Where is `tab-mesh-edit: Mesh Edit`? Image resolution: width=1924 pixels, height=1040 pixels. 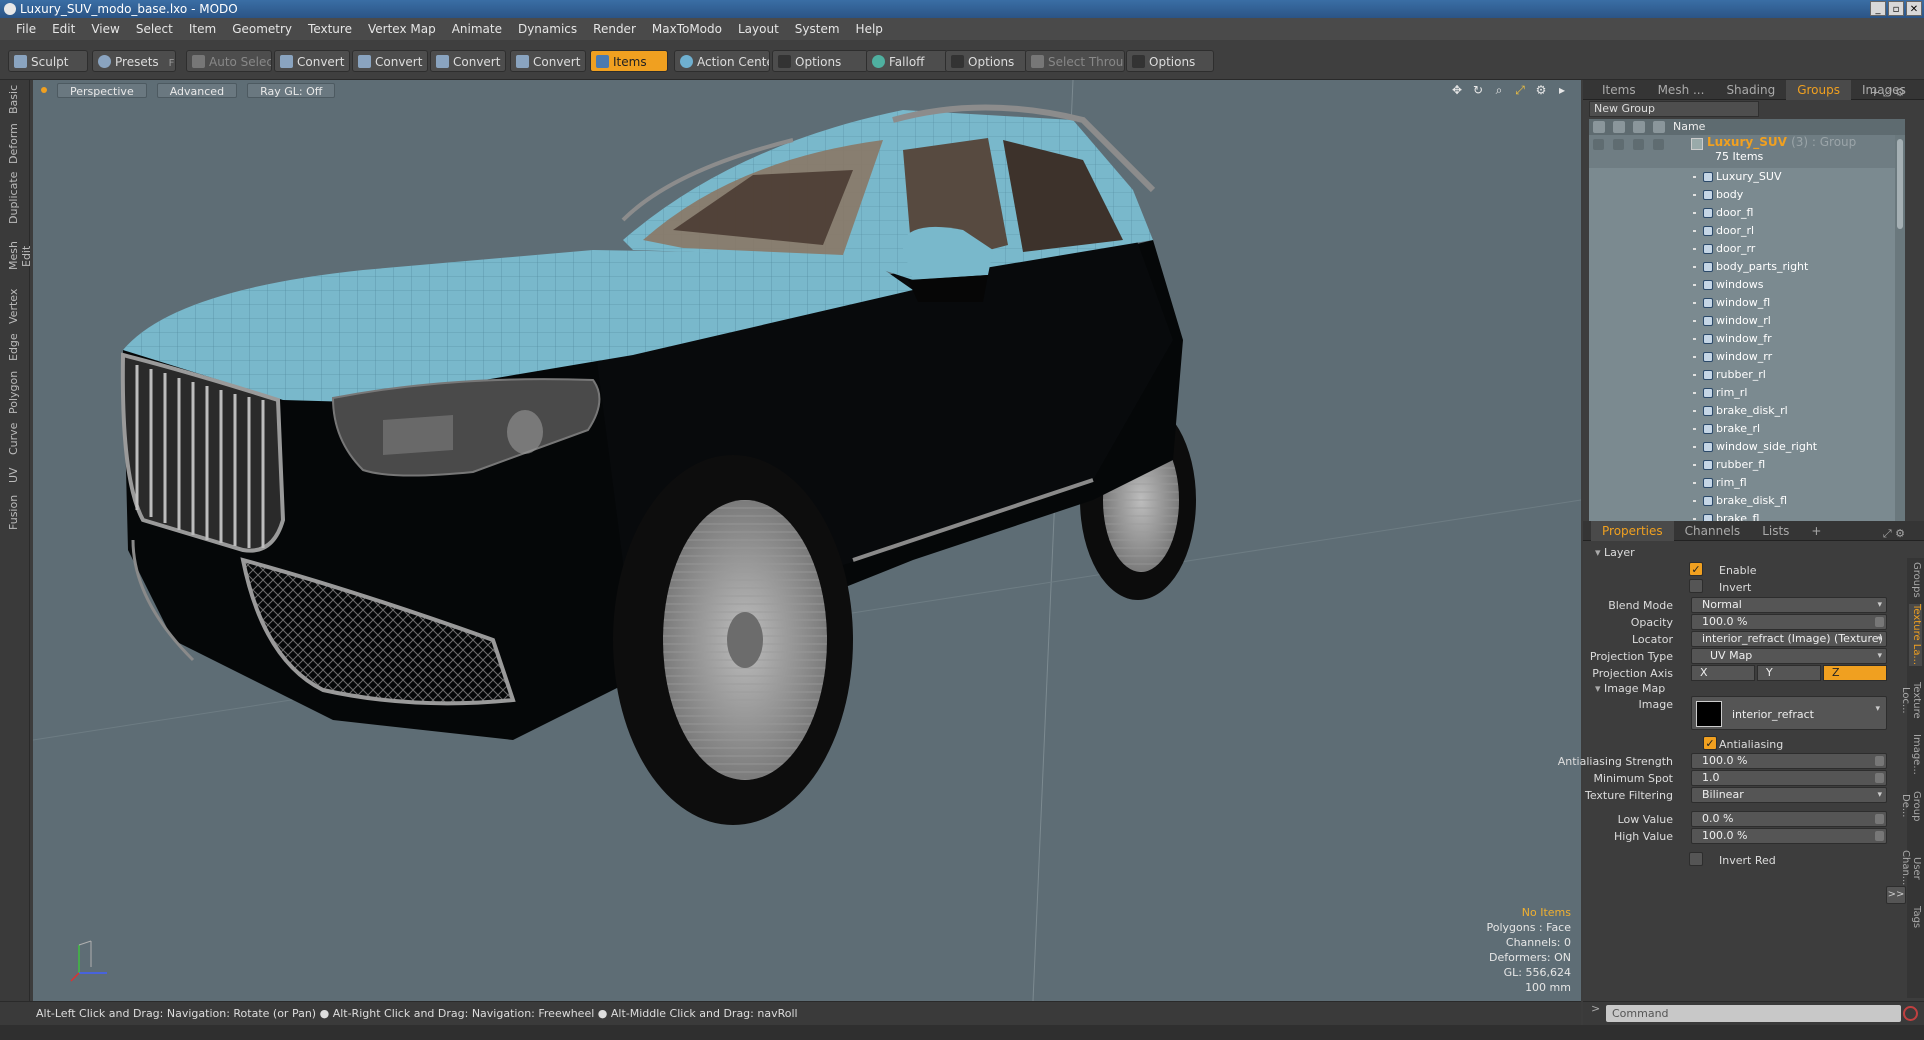 tab-mesh-edit: Mesh Edit is located at coordinates (20, 256).